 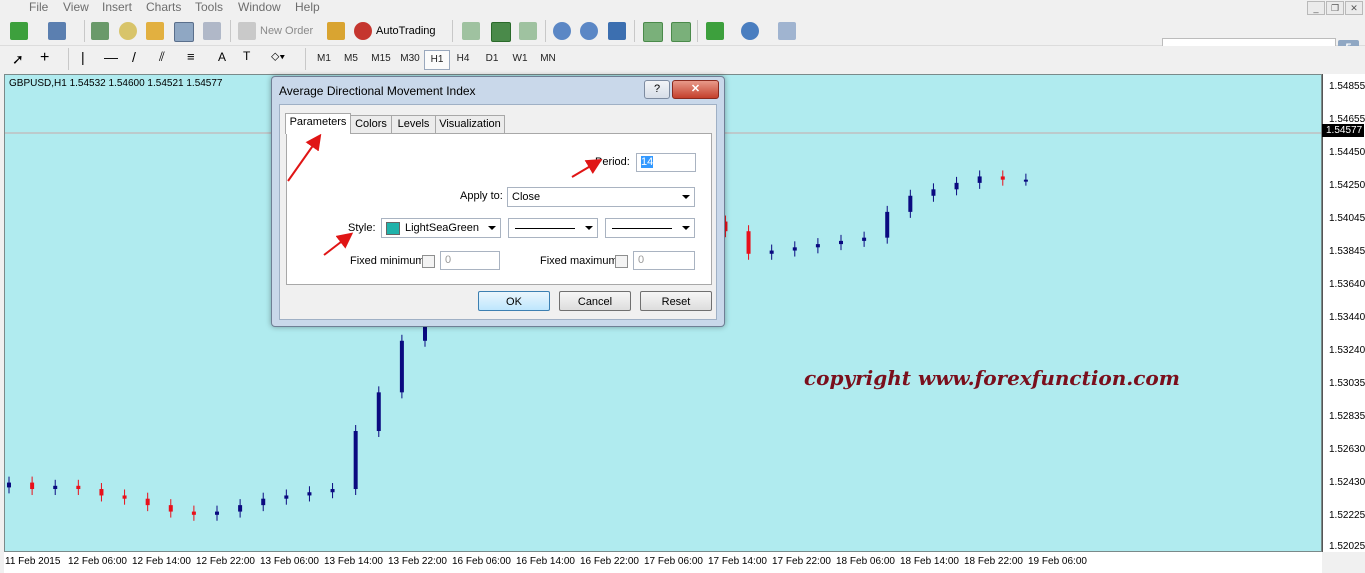 What do you see at coordinates (38, 7) in the screenshot?
I see `menu-file: File` at bounding box center [38, 7].